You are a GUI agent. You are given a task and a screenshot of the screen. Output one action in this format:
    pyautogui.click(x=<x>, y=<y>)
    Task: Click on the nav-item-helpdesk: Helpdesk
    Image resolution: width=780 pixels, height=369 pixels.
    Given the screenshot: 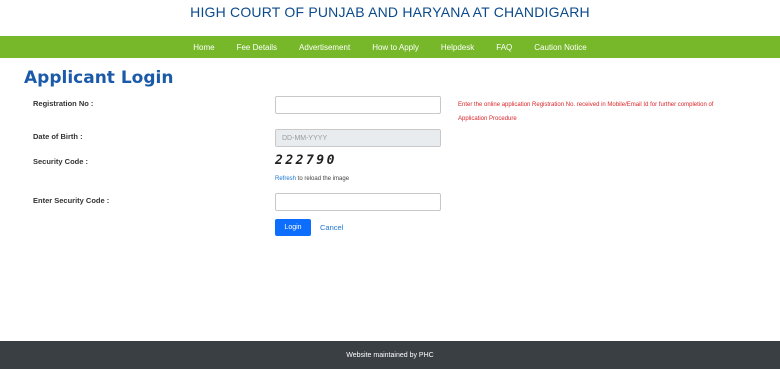 What is the action you would take?
    pyautogui.click(x=457, y=47)
    